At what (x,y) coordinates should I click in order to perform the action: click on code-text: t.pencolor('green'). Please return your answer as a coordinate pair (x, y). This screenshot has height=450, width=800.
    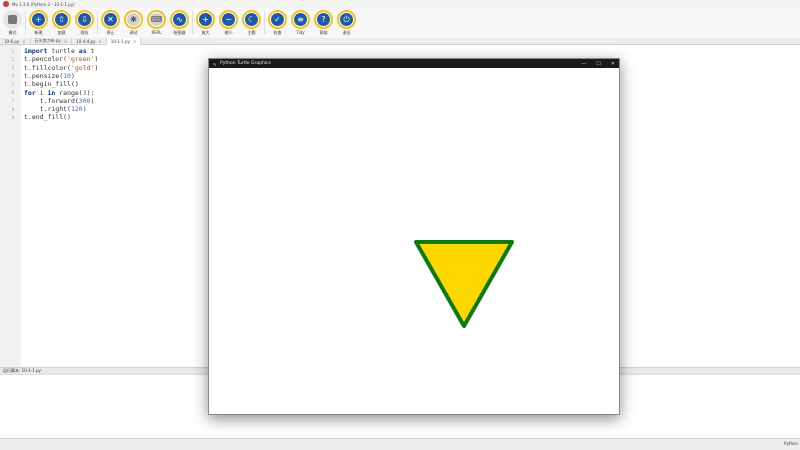
    Looking at the image, I should click on (61, 59).